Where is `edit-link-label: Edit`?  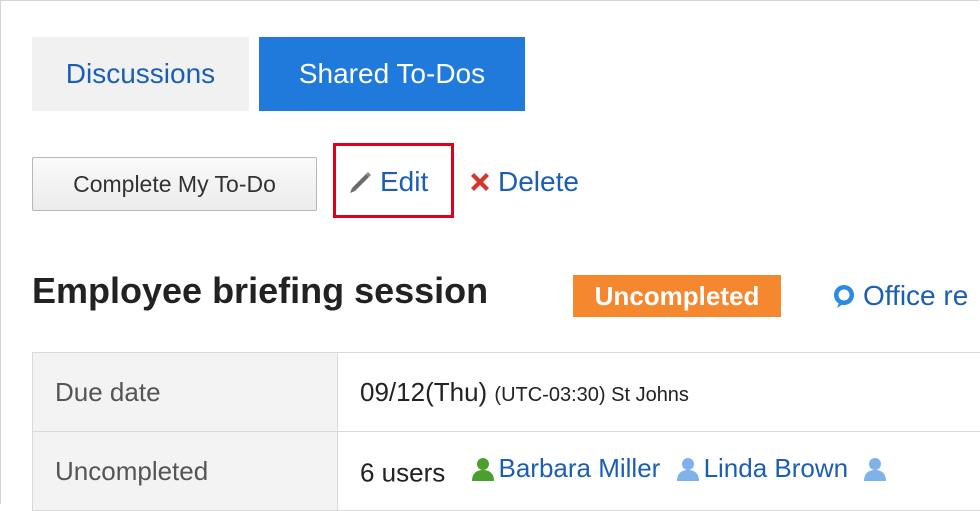
edit-link-label: Edit is located at coordinates (404, 182).